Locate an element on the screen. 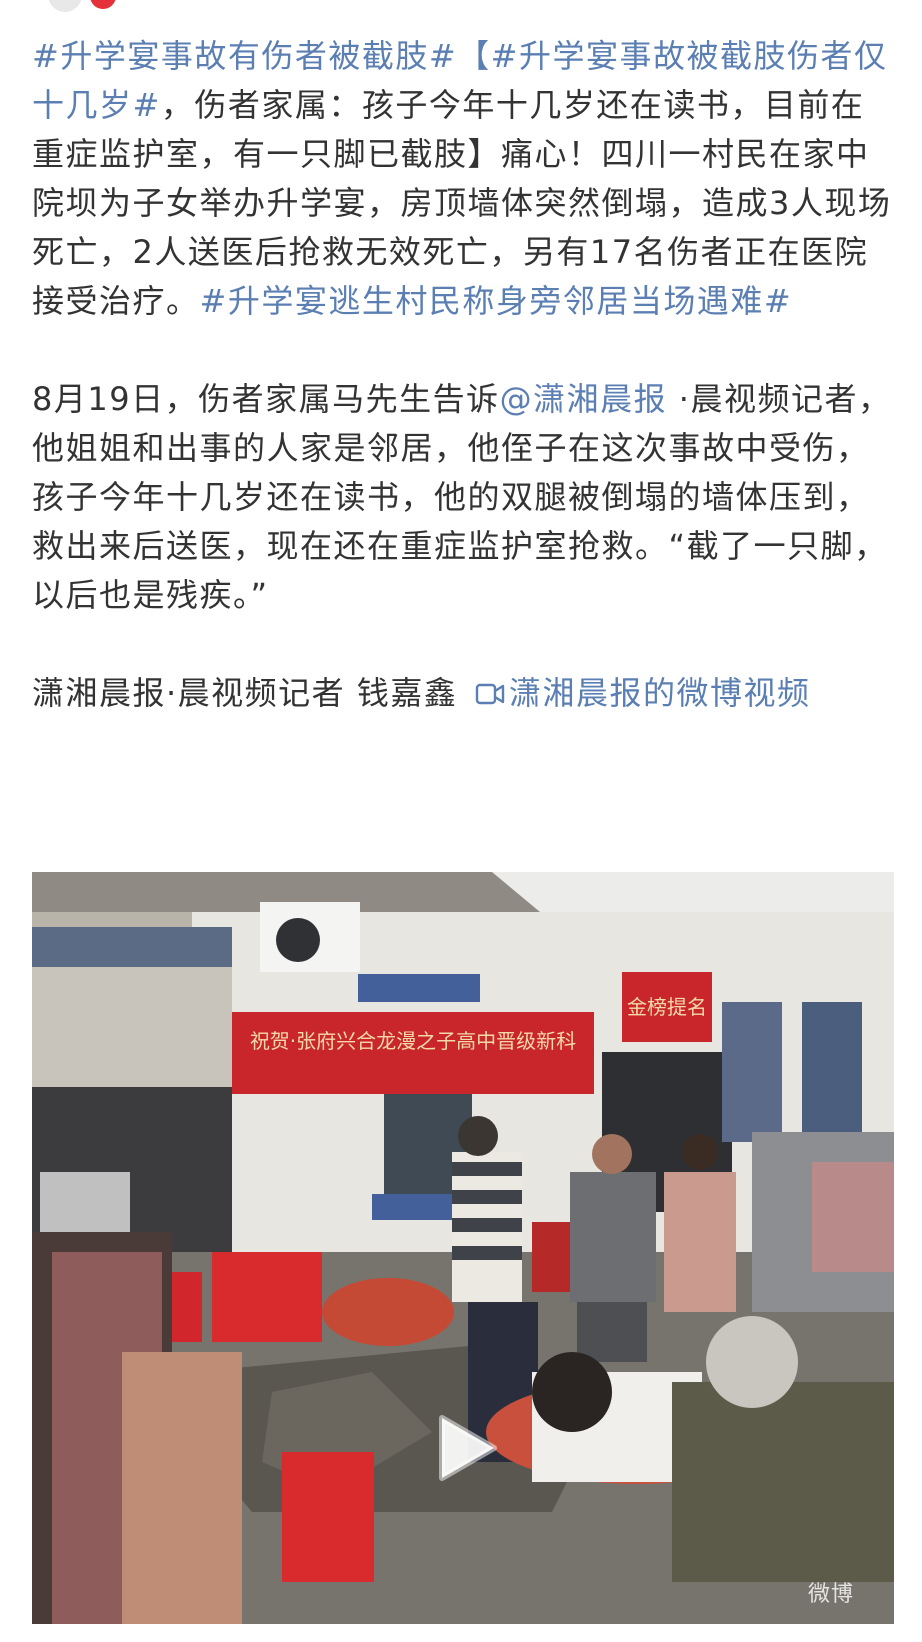 The image size is (922, 1642). svg-text: 祝贺·张府兴合龙漫之子高中晋级新科 is located at coordinates (413, 1041).